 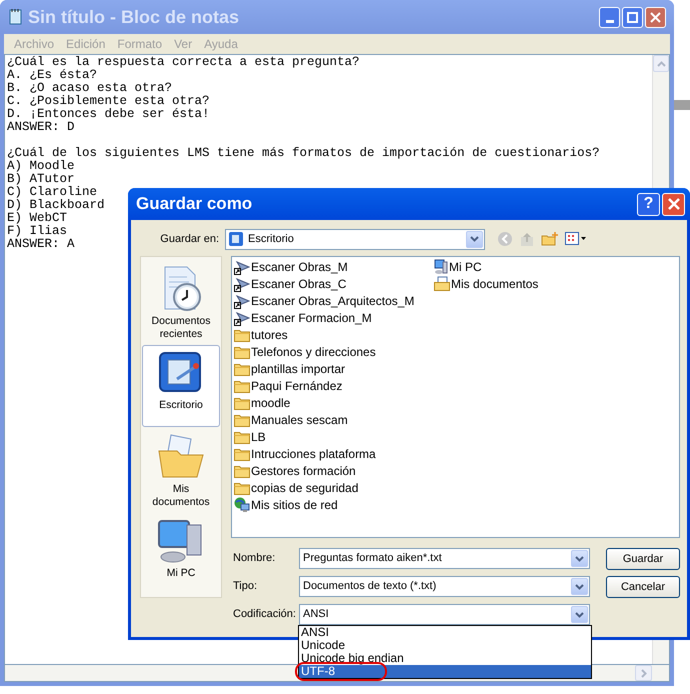 What do you see at coordinates (334, 334) in the screenshot?
I see `file-item: tutores` at bounding box center [334, 334].